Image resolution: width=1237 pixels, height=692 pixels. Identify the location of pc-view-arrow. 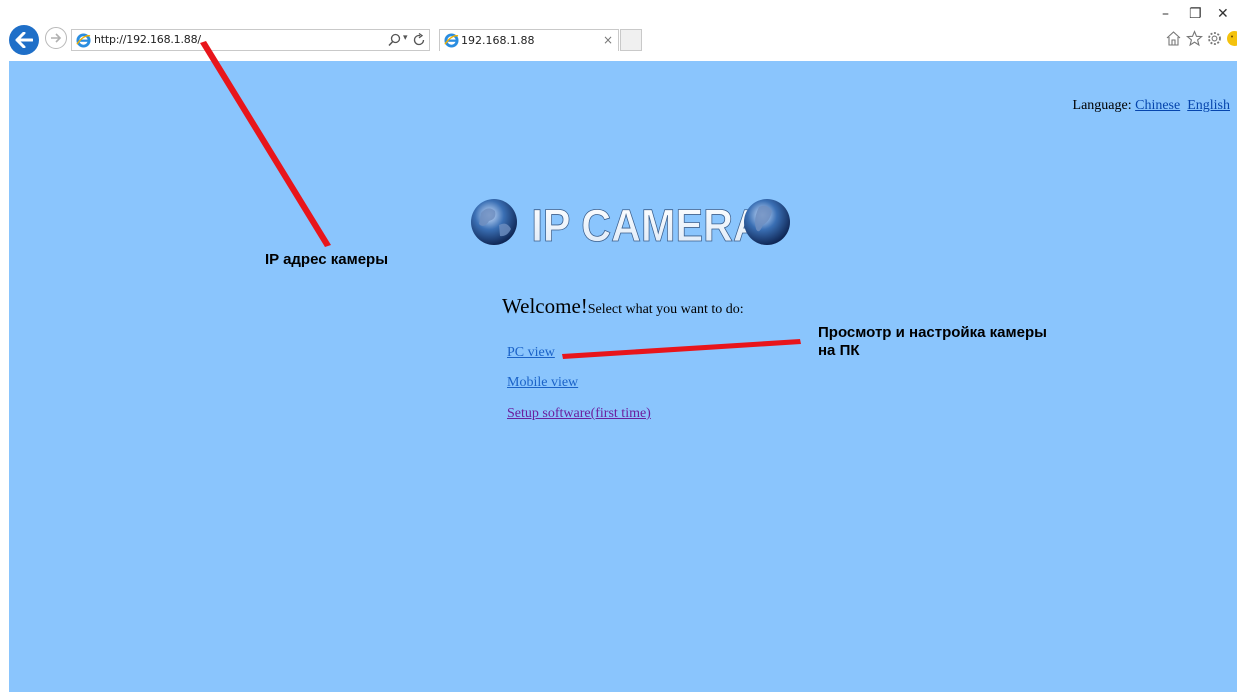
(681, 349).